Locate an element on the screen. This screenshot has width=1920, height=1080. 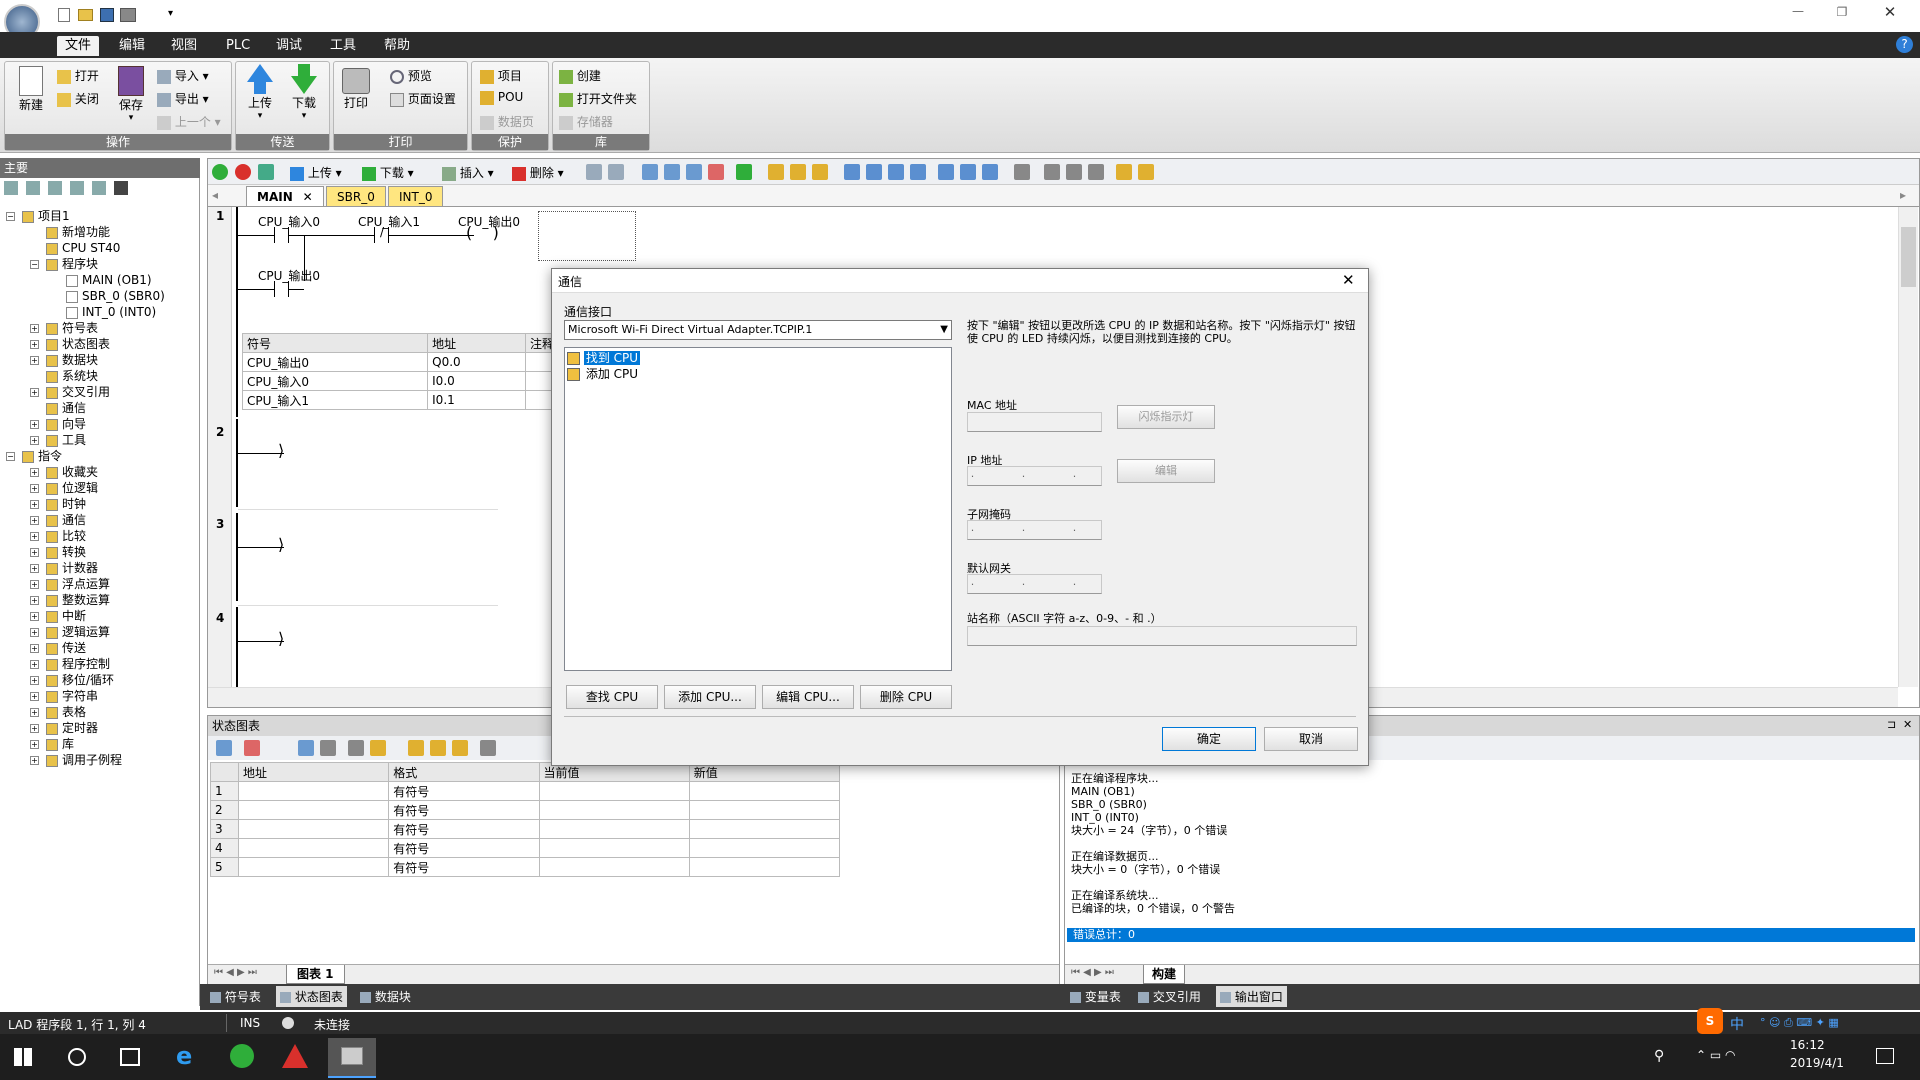
ime-mode: 中 is located at coordinates (1737, 1024).